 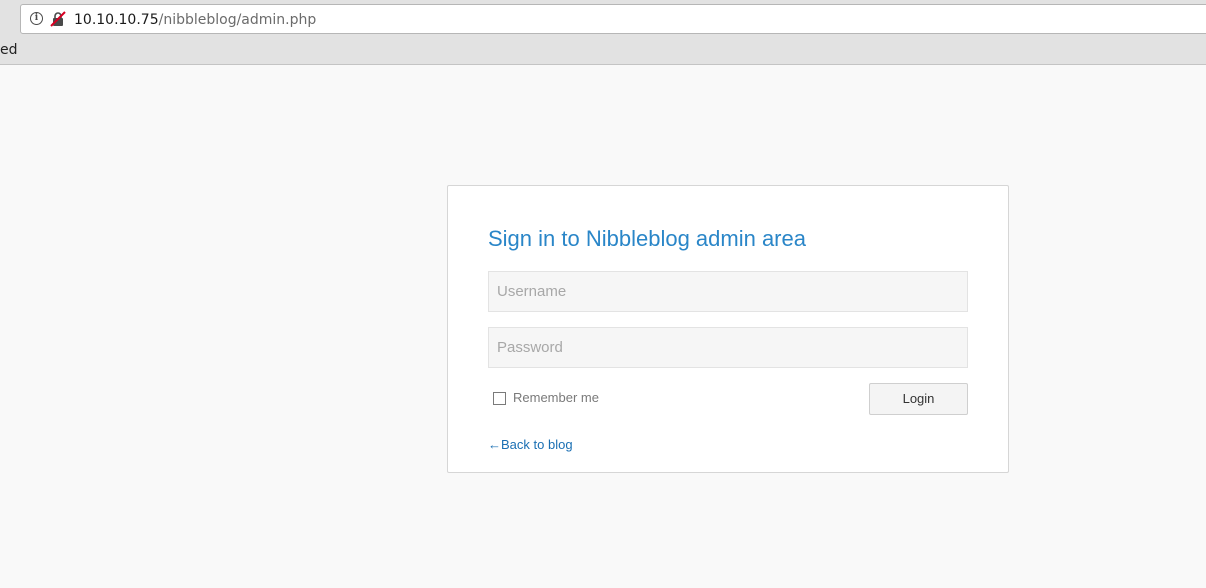 What do you see at coordinates (918, 399) in the screenshot?
I see `login-button: Login` at bounding box center [918, 399].